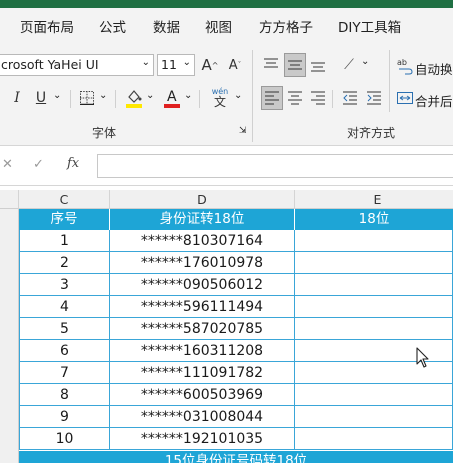 The height and width of the screenshot is (463, 453). I want to click on cell-id: ******160311208, so click(202, 351).